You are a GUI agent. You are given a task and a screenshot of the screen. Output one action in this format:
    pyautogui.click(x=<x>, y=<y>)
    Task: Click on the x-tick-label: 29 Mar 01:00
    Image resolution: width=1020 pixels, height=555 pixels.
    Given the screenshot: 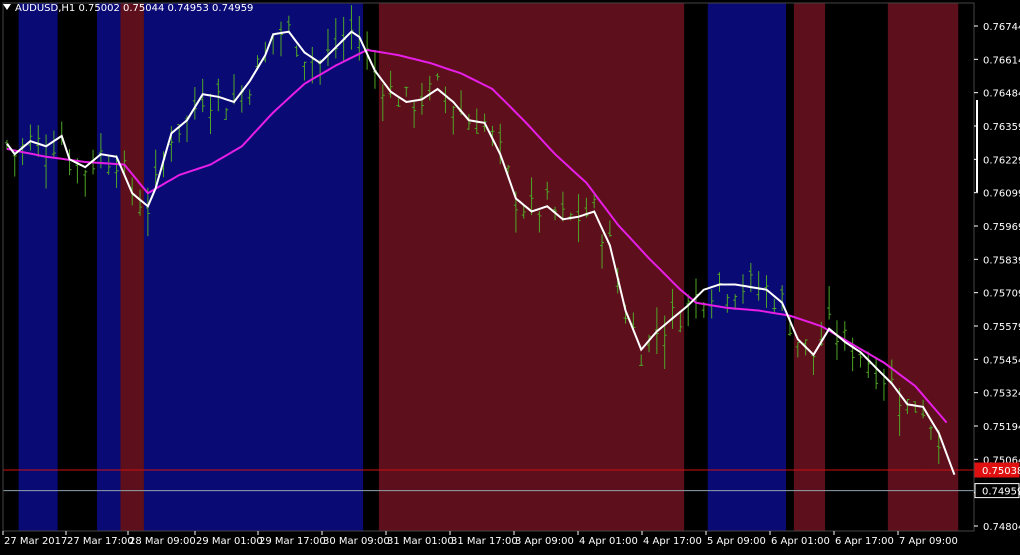 What is the action you would take?
    pyautogui.click(x=229, y=541)
    